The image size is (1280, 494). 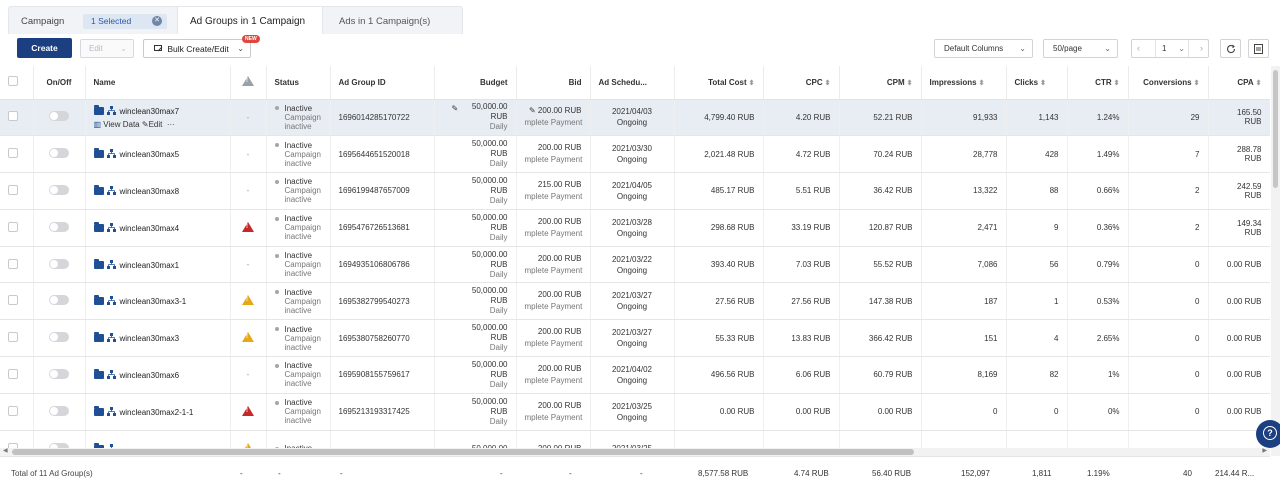 I want to click on ad-group-name: winclean30max1, so click(x=150, y=265).